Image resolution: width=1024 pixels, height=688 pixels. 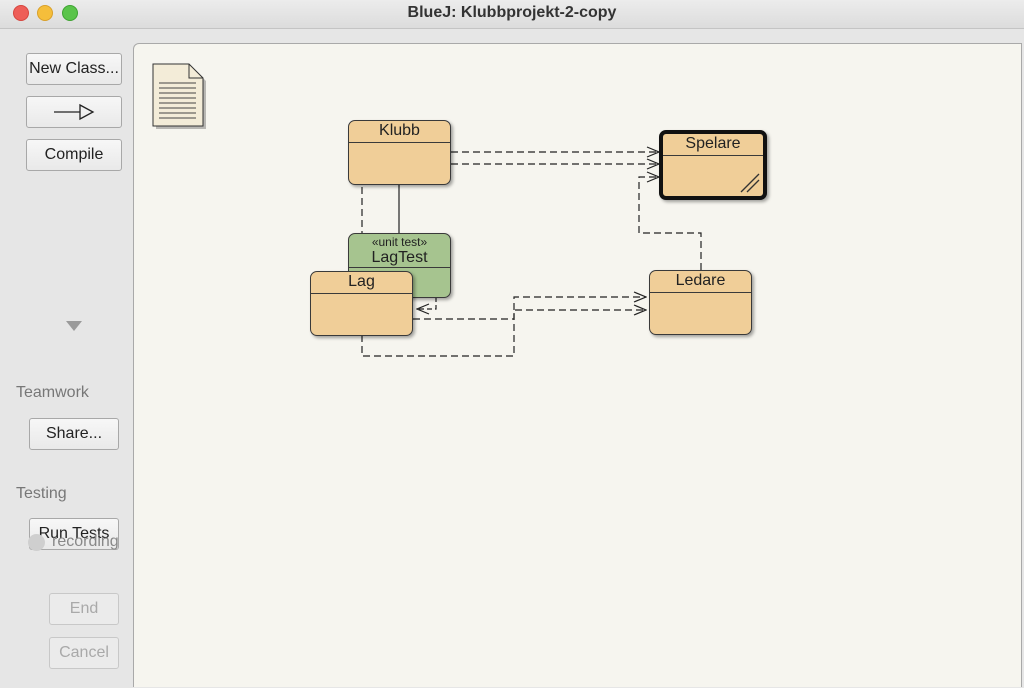 What do you see at coordinates (700, 282) in the screenshot?
I see `class-name: Ledare` at bounding box center [700, 282].